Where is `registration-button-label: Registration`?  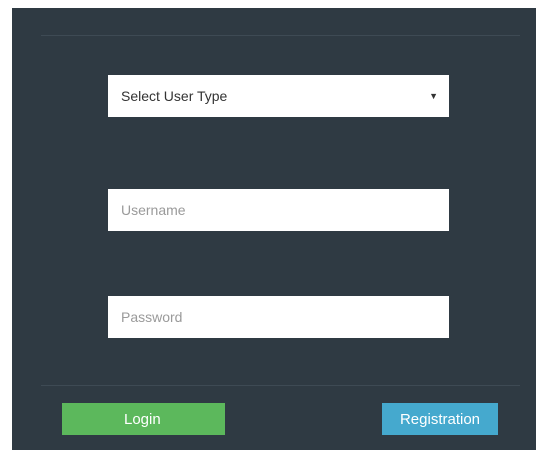
registration-button-label: Registration is located at coordinates (440, 419).